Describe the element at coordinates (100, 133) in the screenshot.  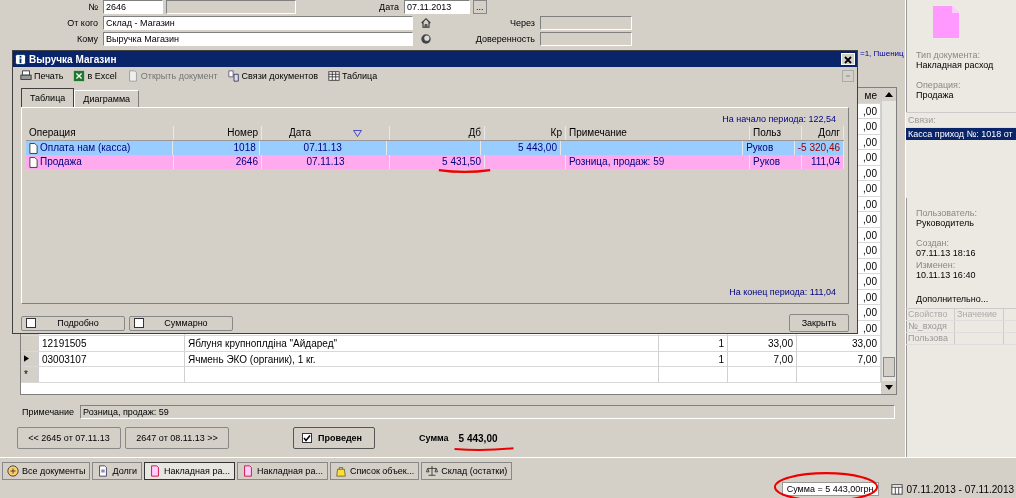
I see `column-header: Операция` at that location.